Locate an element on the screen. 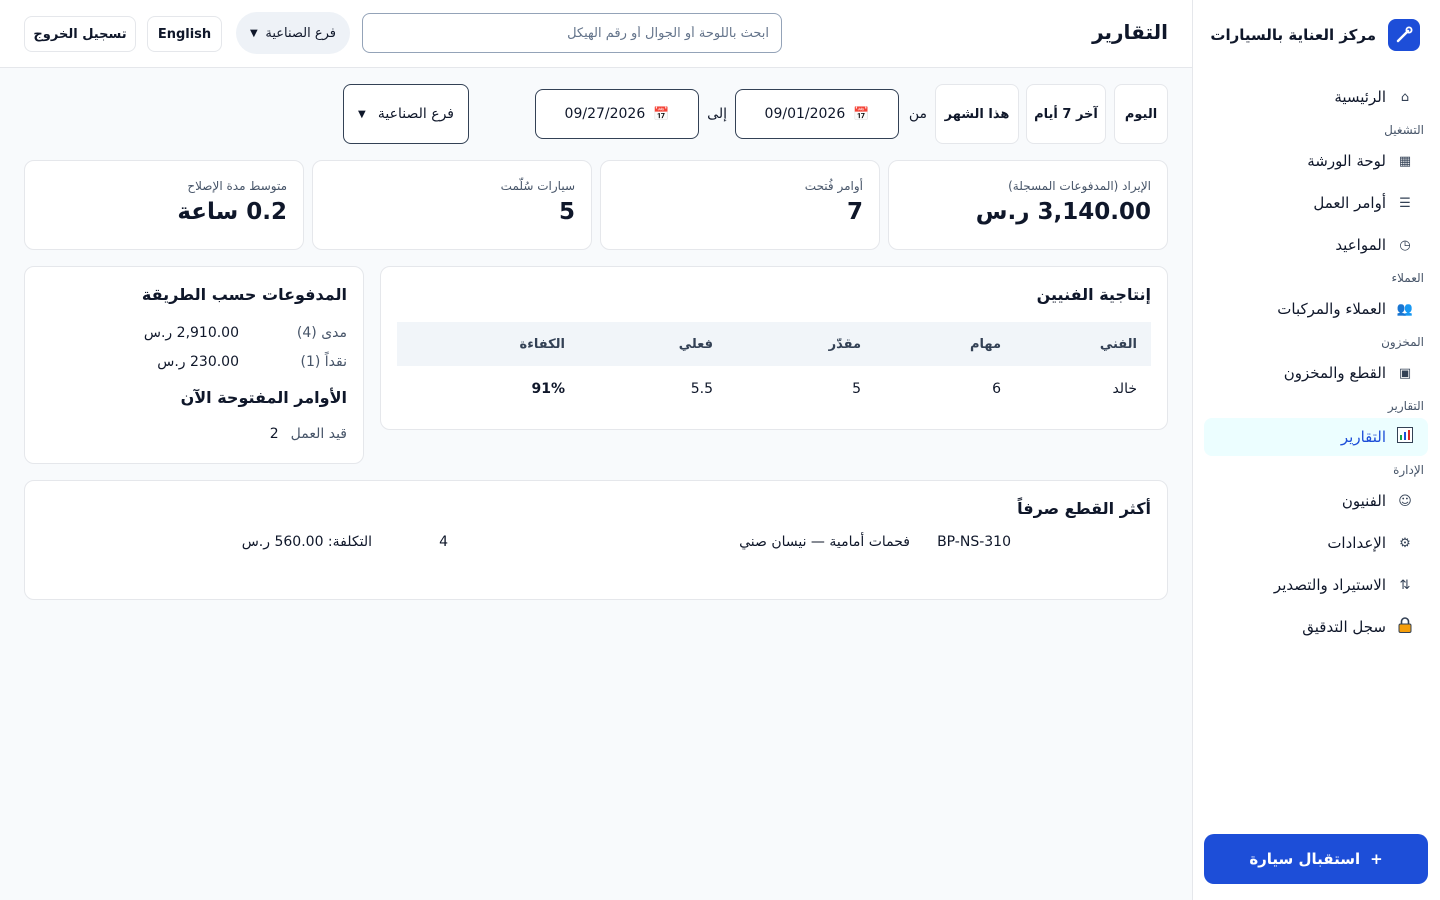 The height and width of the screenshot is (900, 1440). kpi-card-cars-delivered: سيارات سُلّمت 5 is located at coordinates (452, 205).